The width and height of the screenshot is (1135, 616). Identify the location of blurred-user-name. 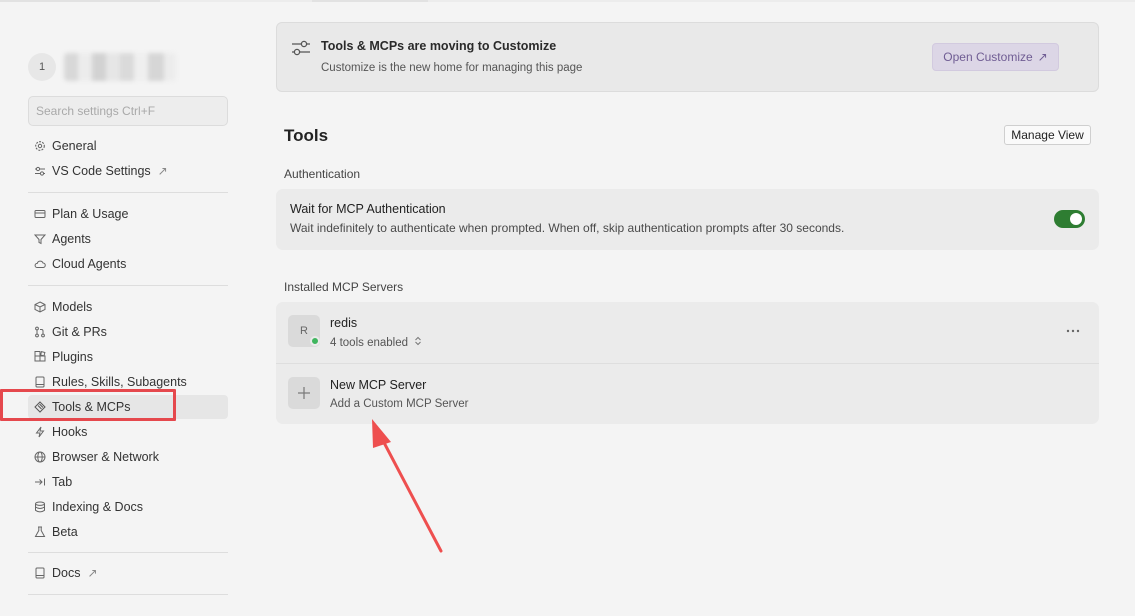
(120, 67).